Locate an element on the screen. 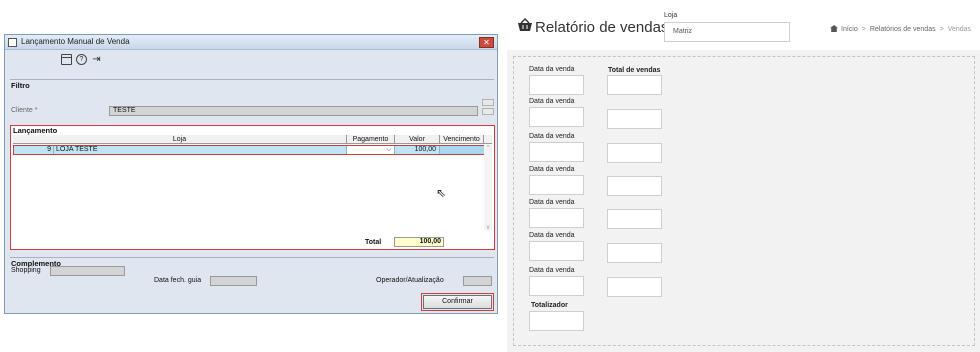 This screenshot has height=352, width=980. scroll-up-icon: ^ is located at coordinates (488, 148).